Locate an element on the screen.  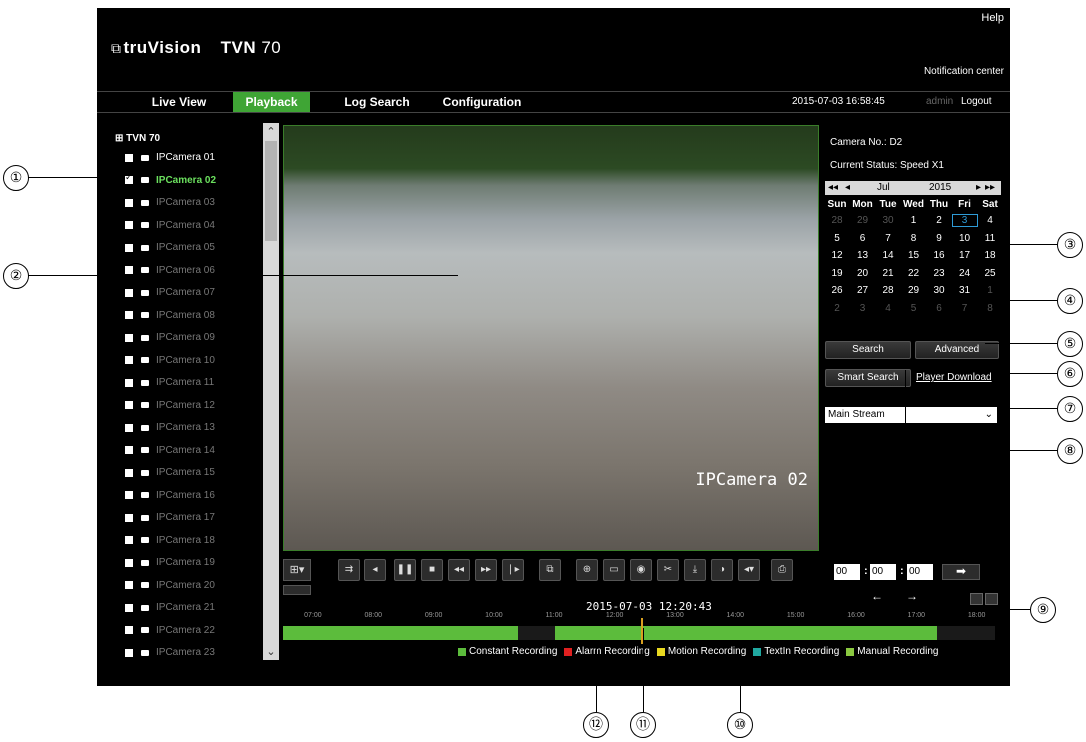
camera-list-item: IPCamera 20 is located at coordinates (170, 587).